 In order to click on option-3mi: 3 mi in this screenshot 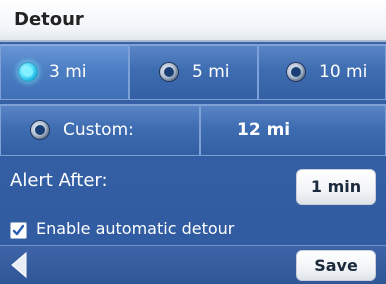, I will do `click(64, 72)`.